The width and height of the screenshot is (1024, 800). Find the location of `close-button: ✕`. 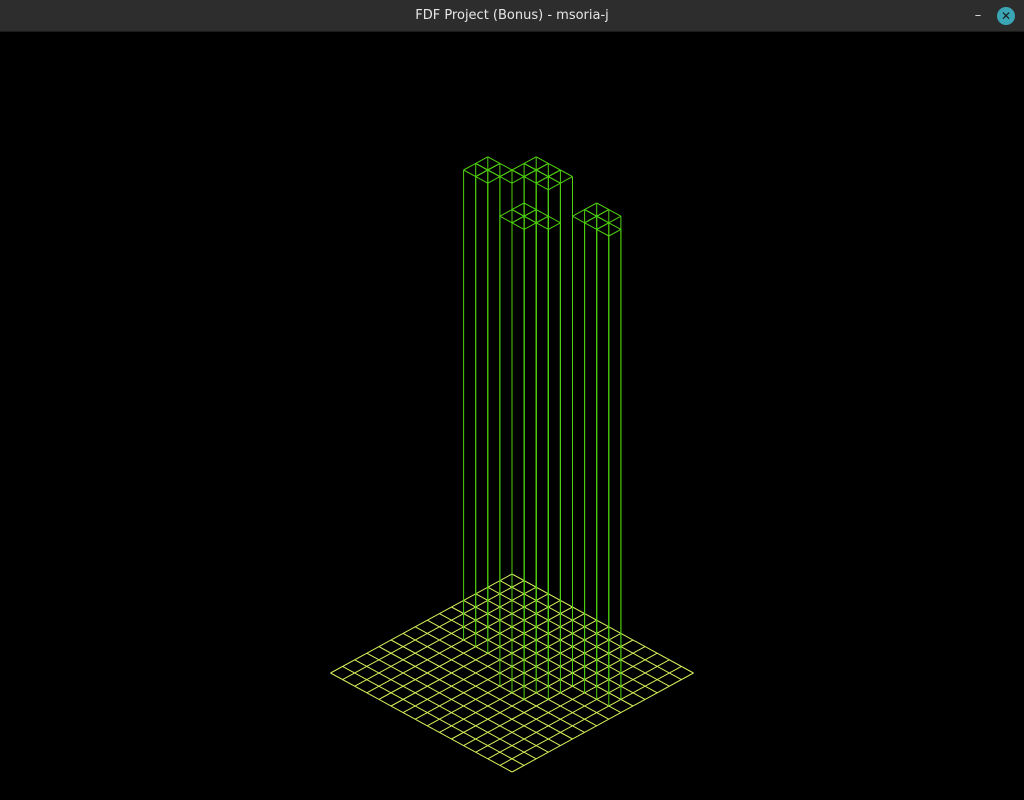

close-button: ✕ is located at coordinates (1006, 16).